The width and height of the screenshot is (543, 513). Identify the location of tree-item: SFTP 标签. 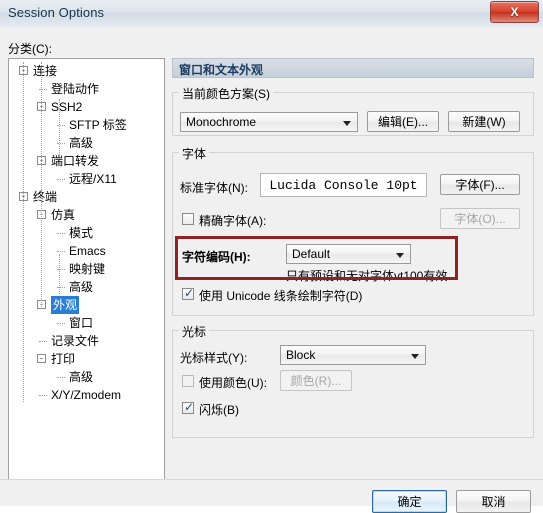
(86, 125).